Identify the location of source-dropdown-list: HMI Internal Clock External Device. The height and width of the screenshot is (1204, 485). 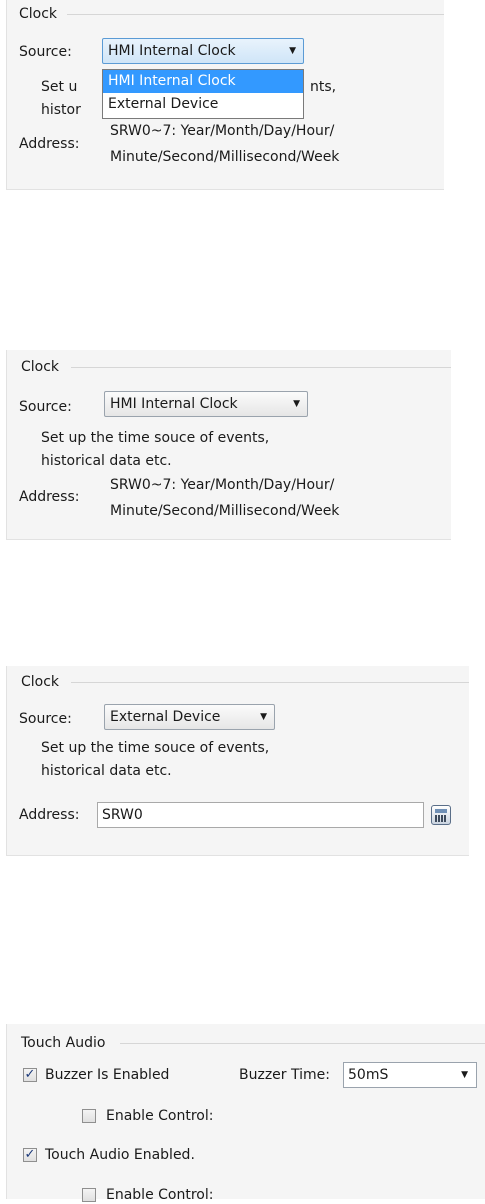
(203, 94).